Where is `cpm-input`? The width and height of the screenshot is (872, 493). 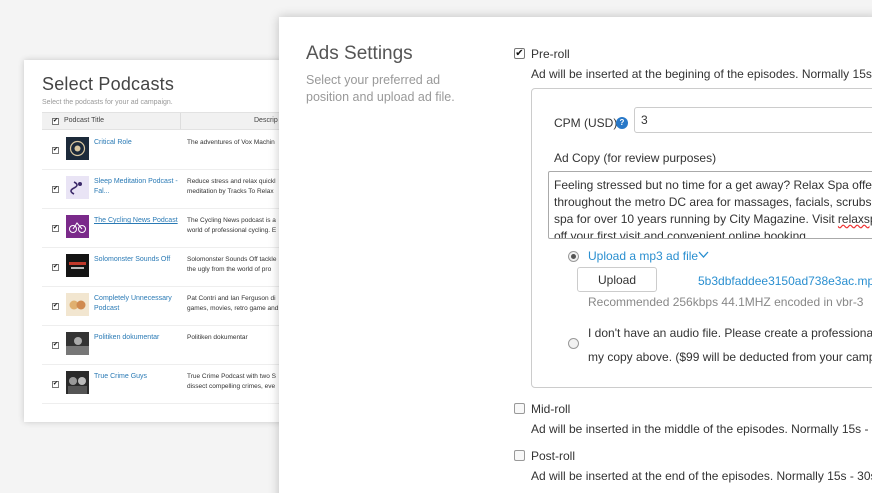
cpm-input is located at coordinates (753, 120).